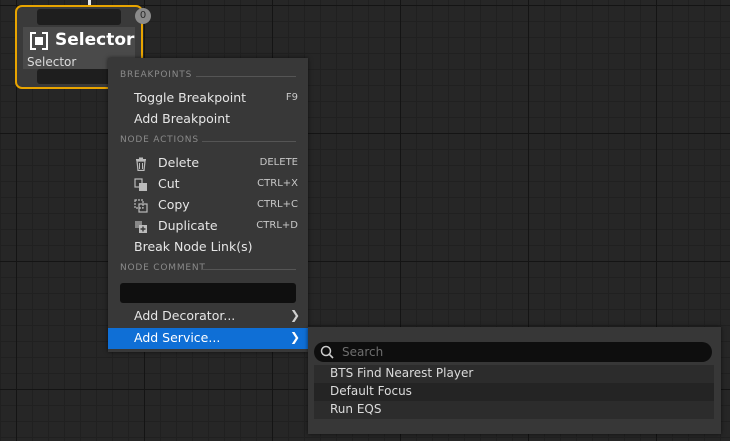 Image resolution: width=730 pixels, height=441 pixels. I want to click on add-breakpoint-label: Add Breakpoint, so click(182, 118).